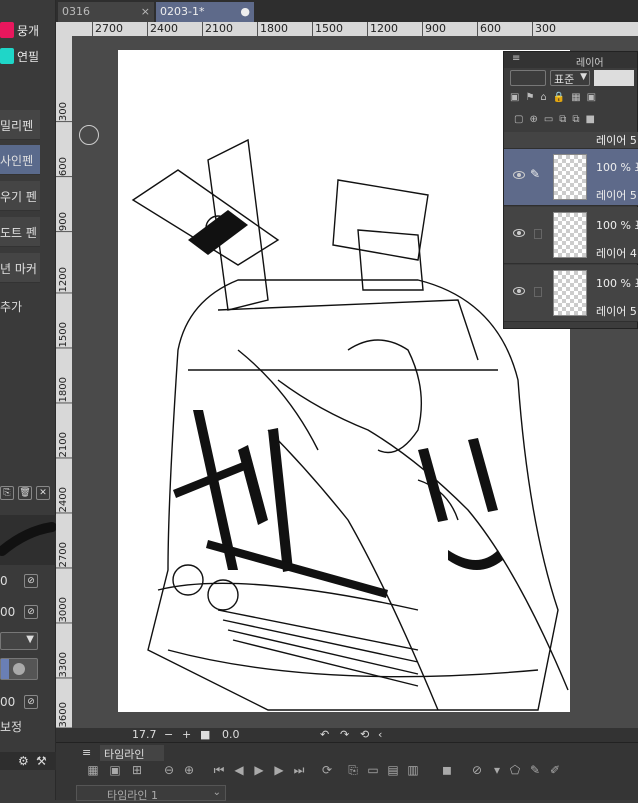 This screenshot has width=638, height=803. I want to click on zoom-value: 17.7, so click(144, 734).